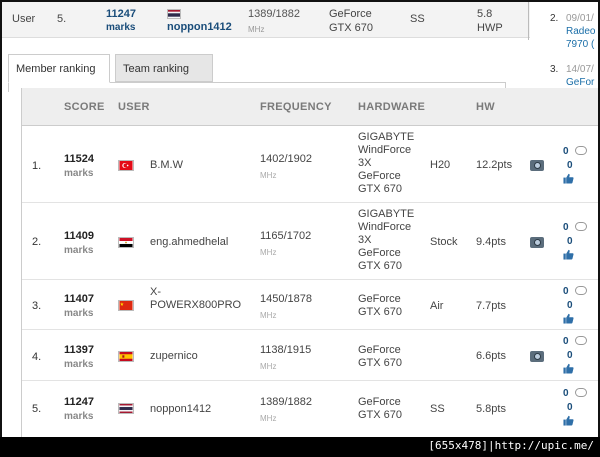 The image size is (600, 457). Describe the element at coordinates (286, 159) in the screenshot. I see `frequency: 1402/1902` at that location.